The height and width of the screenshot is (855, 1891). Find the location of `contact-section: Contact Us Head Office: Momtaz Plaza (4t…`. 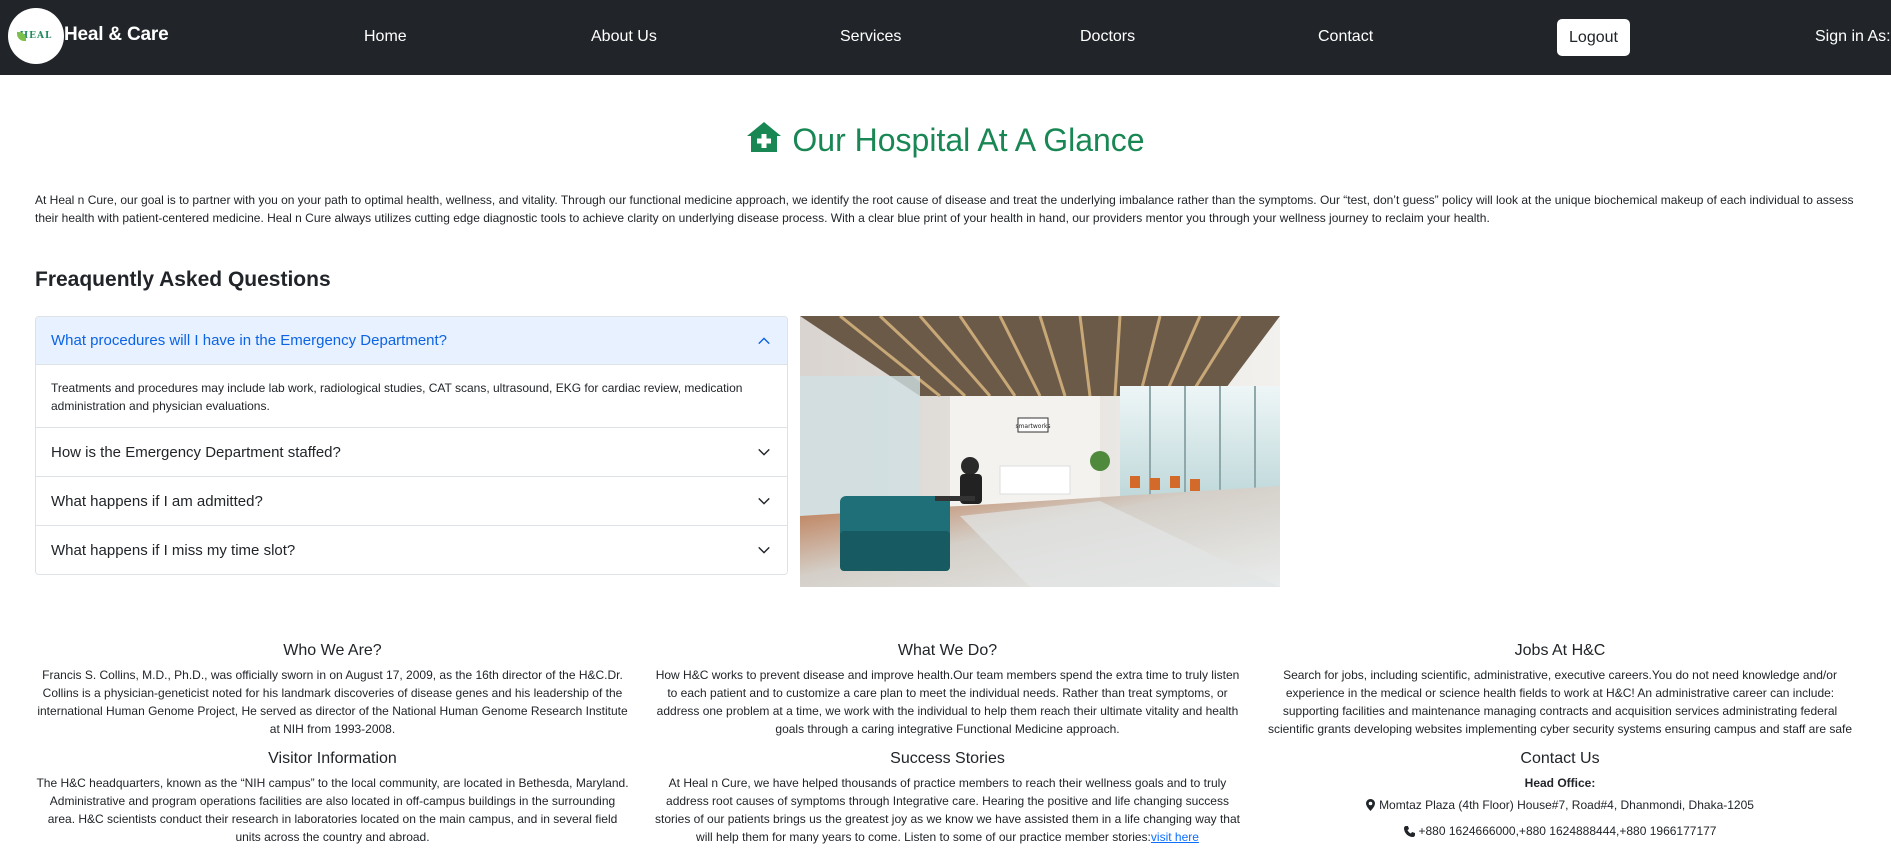

contact-section: Contact Us Head Office: Momtaz Plaza (4t… is located at coordinates (1560, 795).